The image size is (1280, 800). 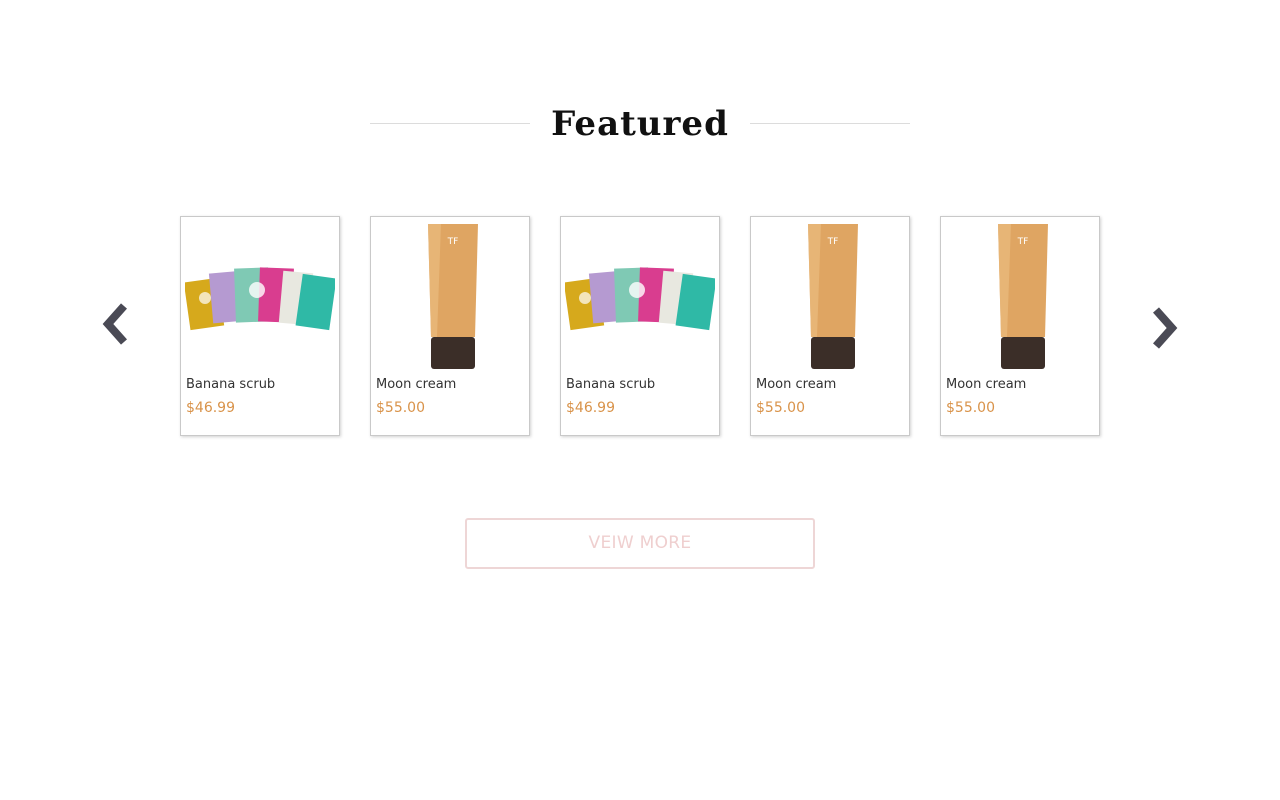 I want to click on section-header: Featured, so click(x=640, y=125).